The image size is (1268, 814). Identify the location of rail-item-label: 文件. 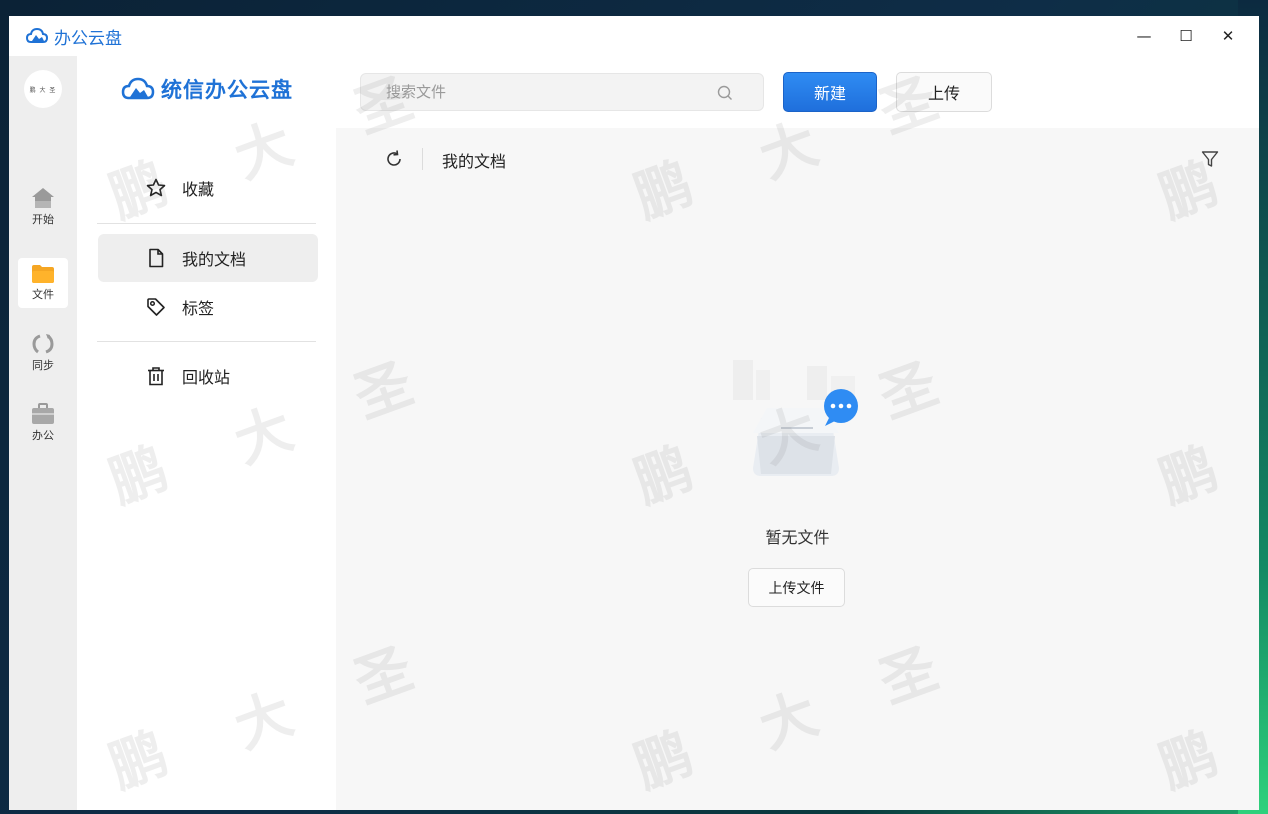
(43, 294).